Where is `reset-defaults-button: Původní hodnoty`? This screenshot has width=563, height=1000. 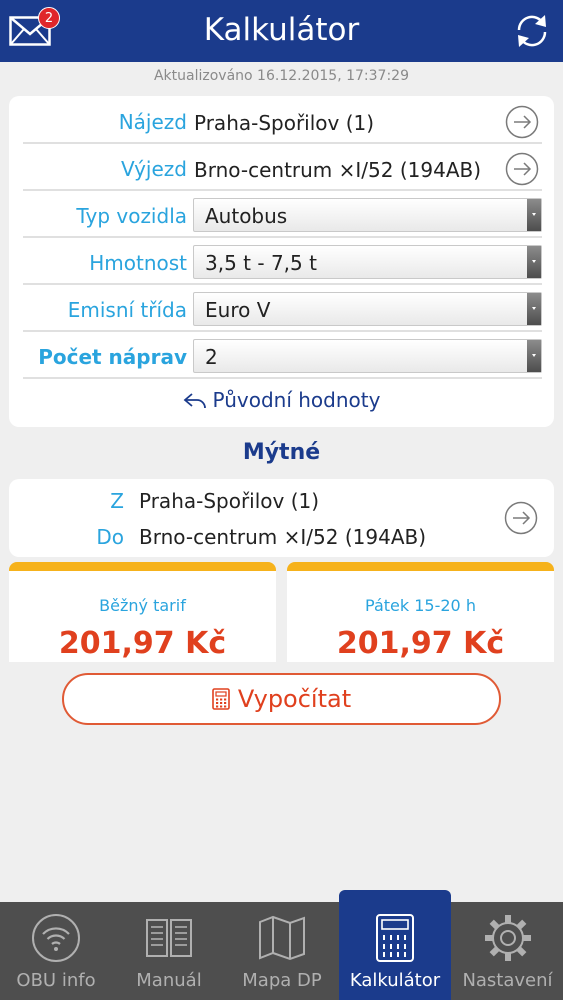 reset-defaults-button: Původní hodnoty is located at coordinates (281, 400).